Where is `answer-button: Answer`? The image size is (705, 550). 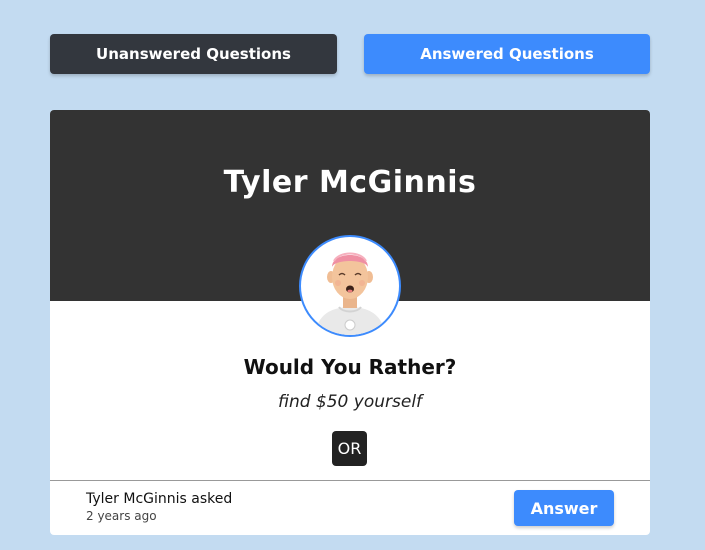 answer-button: Answer is located at coordinates (564, 508).